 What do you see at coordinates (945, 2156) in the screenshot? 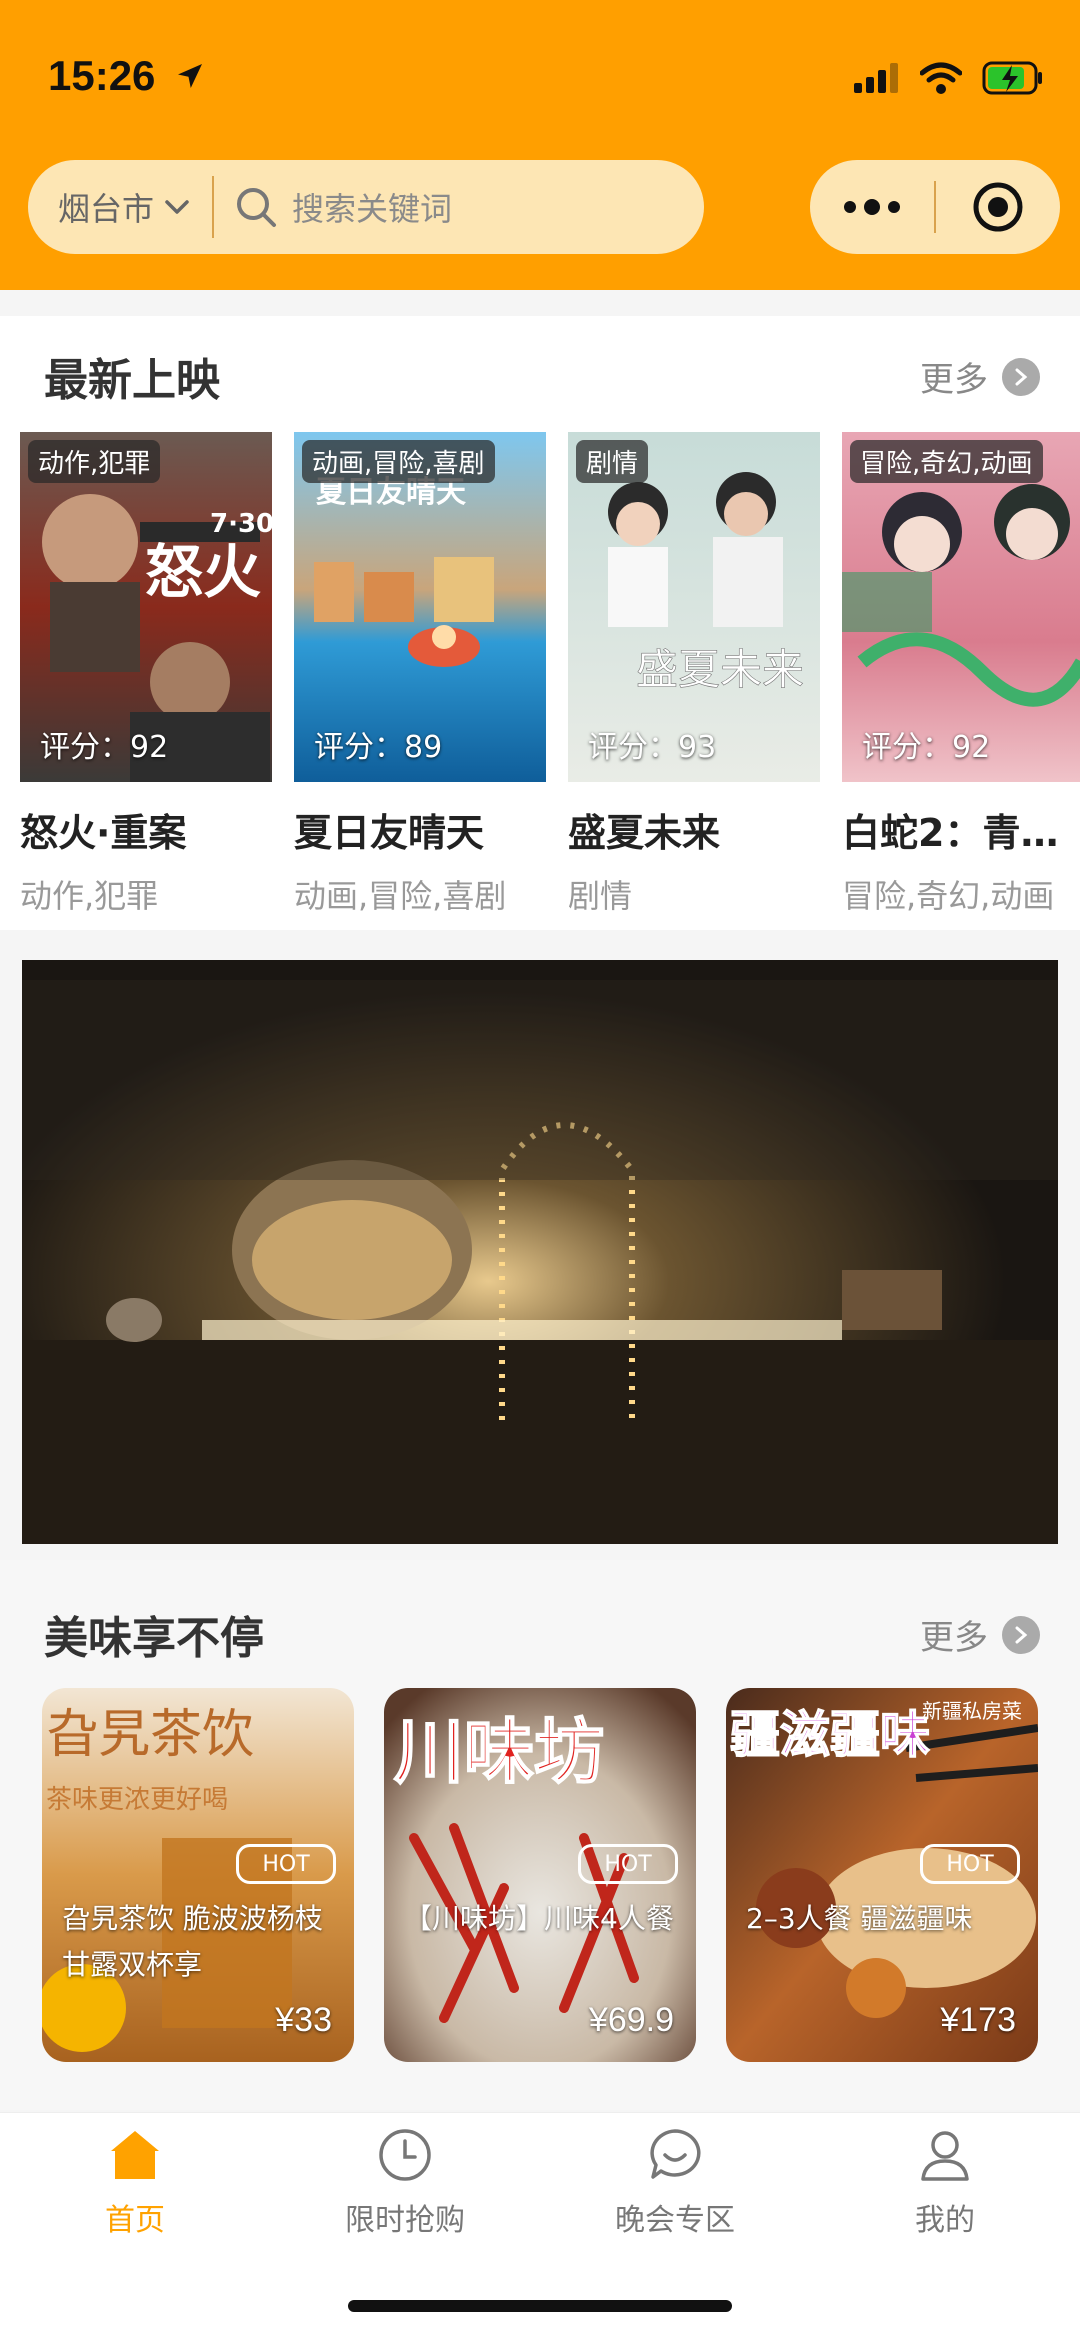
I see `user-icon` at bounding box center [945, 2156].